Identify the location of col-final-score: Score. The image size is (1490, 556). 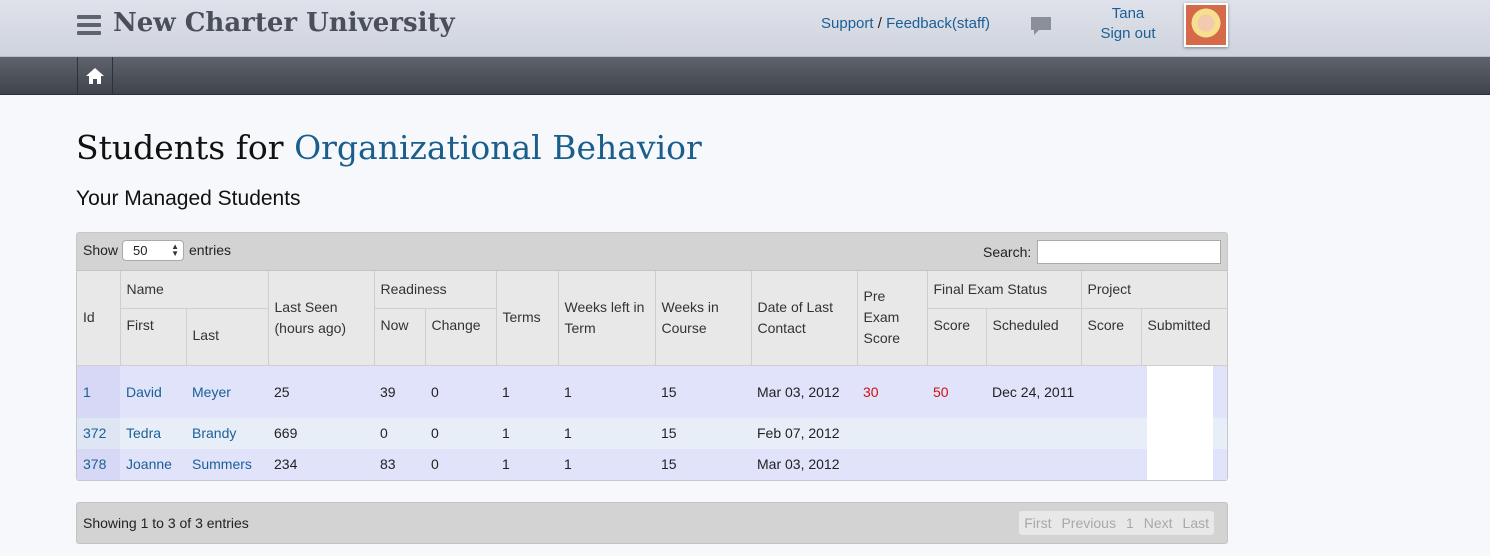
(957, 337).